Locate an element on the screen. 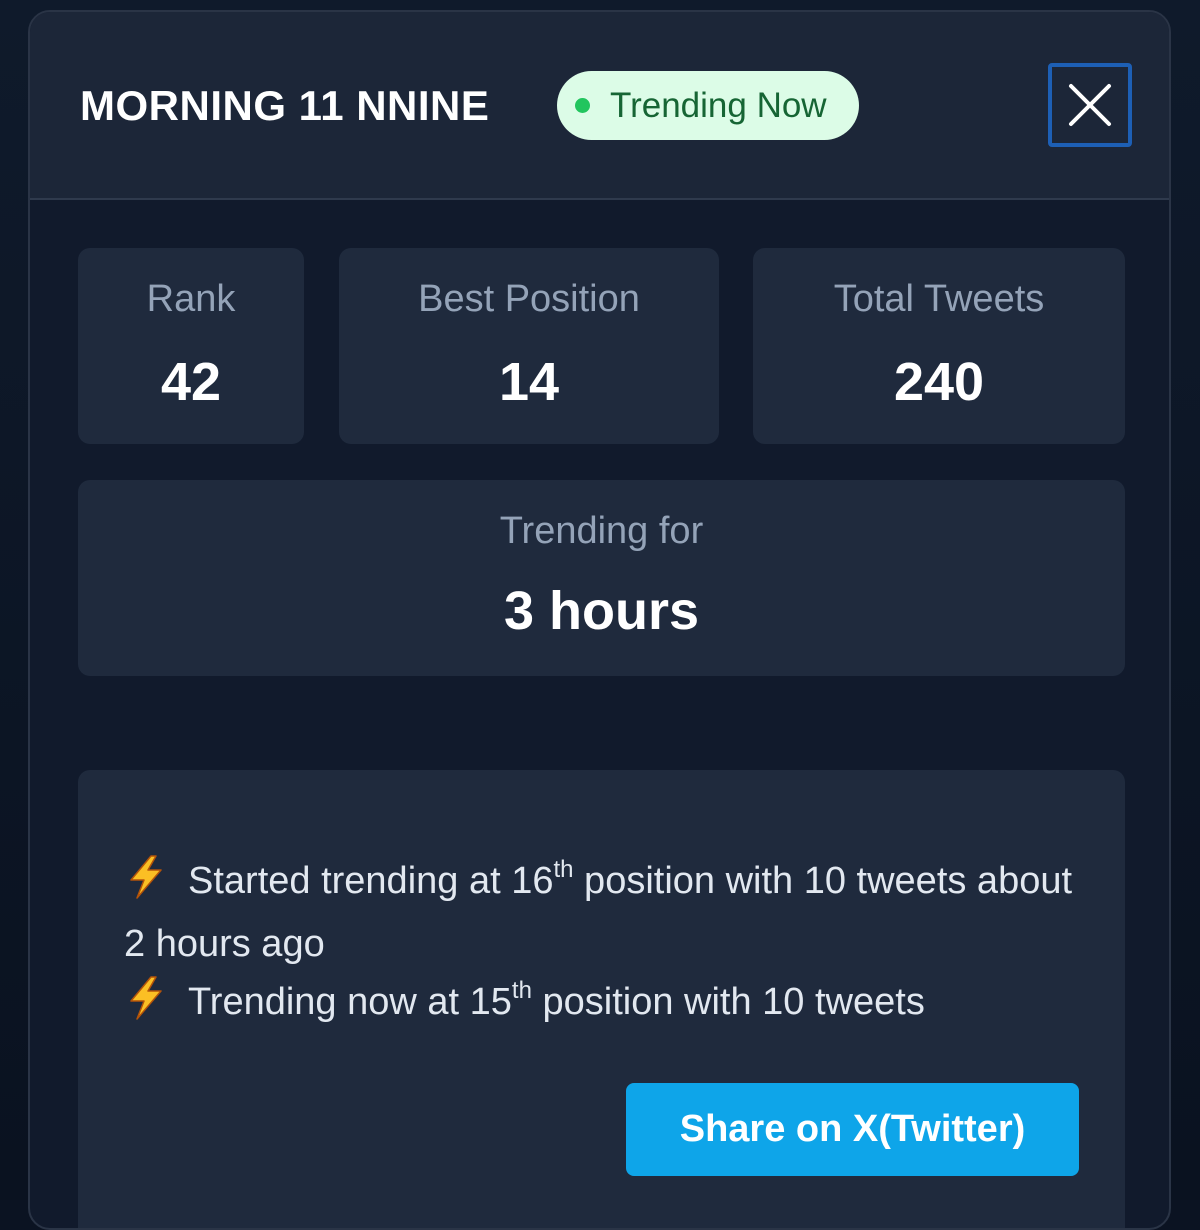  trending-duration-label: Trending for is located at coordinates (601, 531).